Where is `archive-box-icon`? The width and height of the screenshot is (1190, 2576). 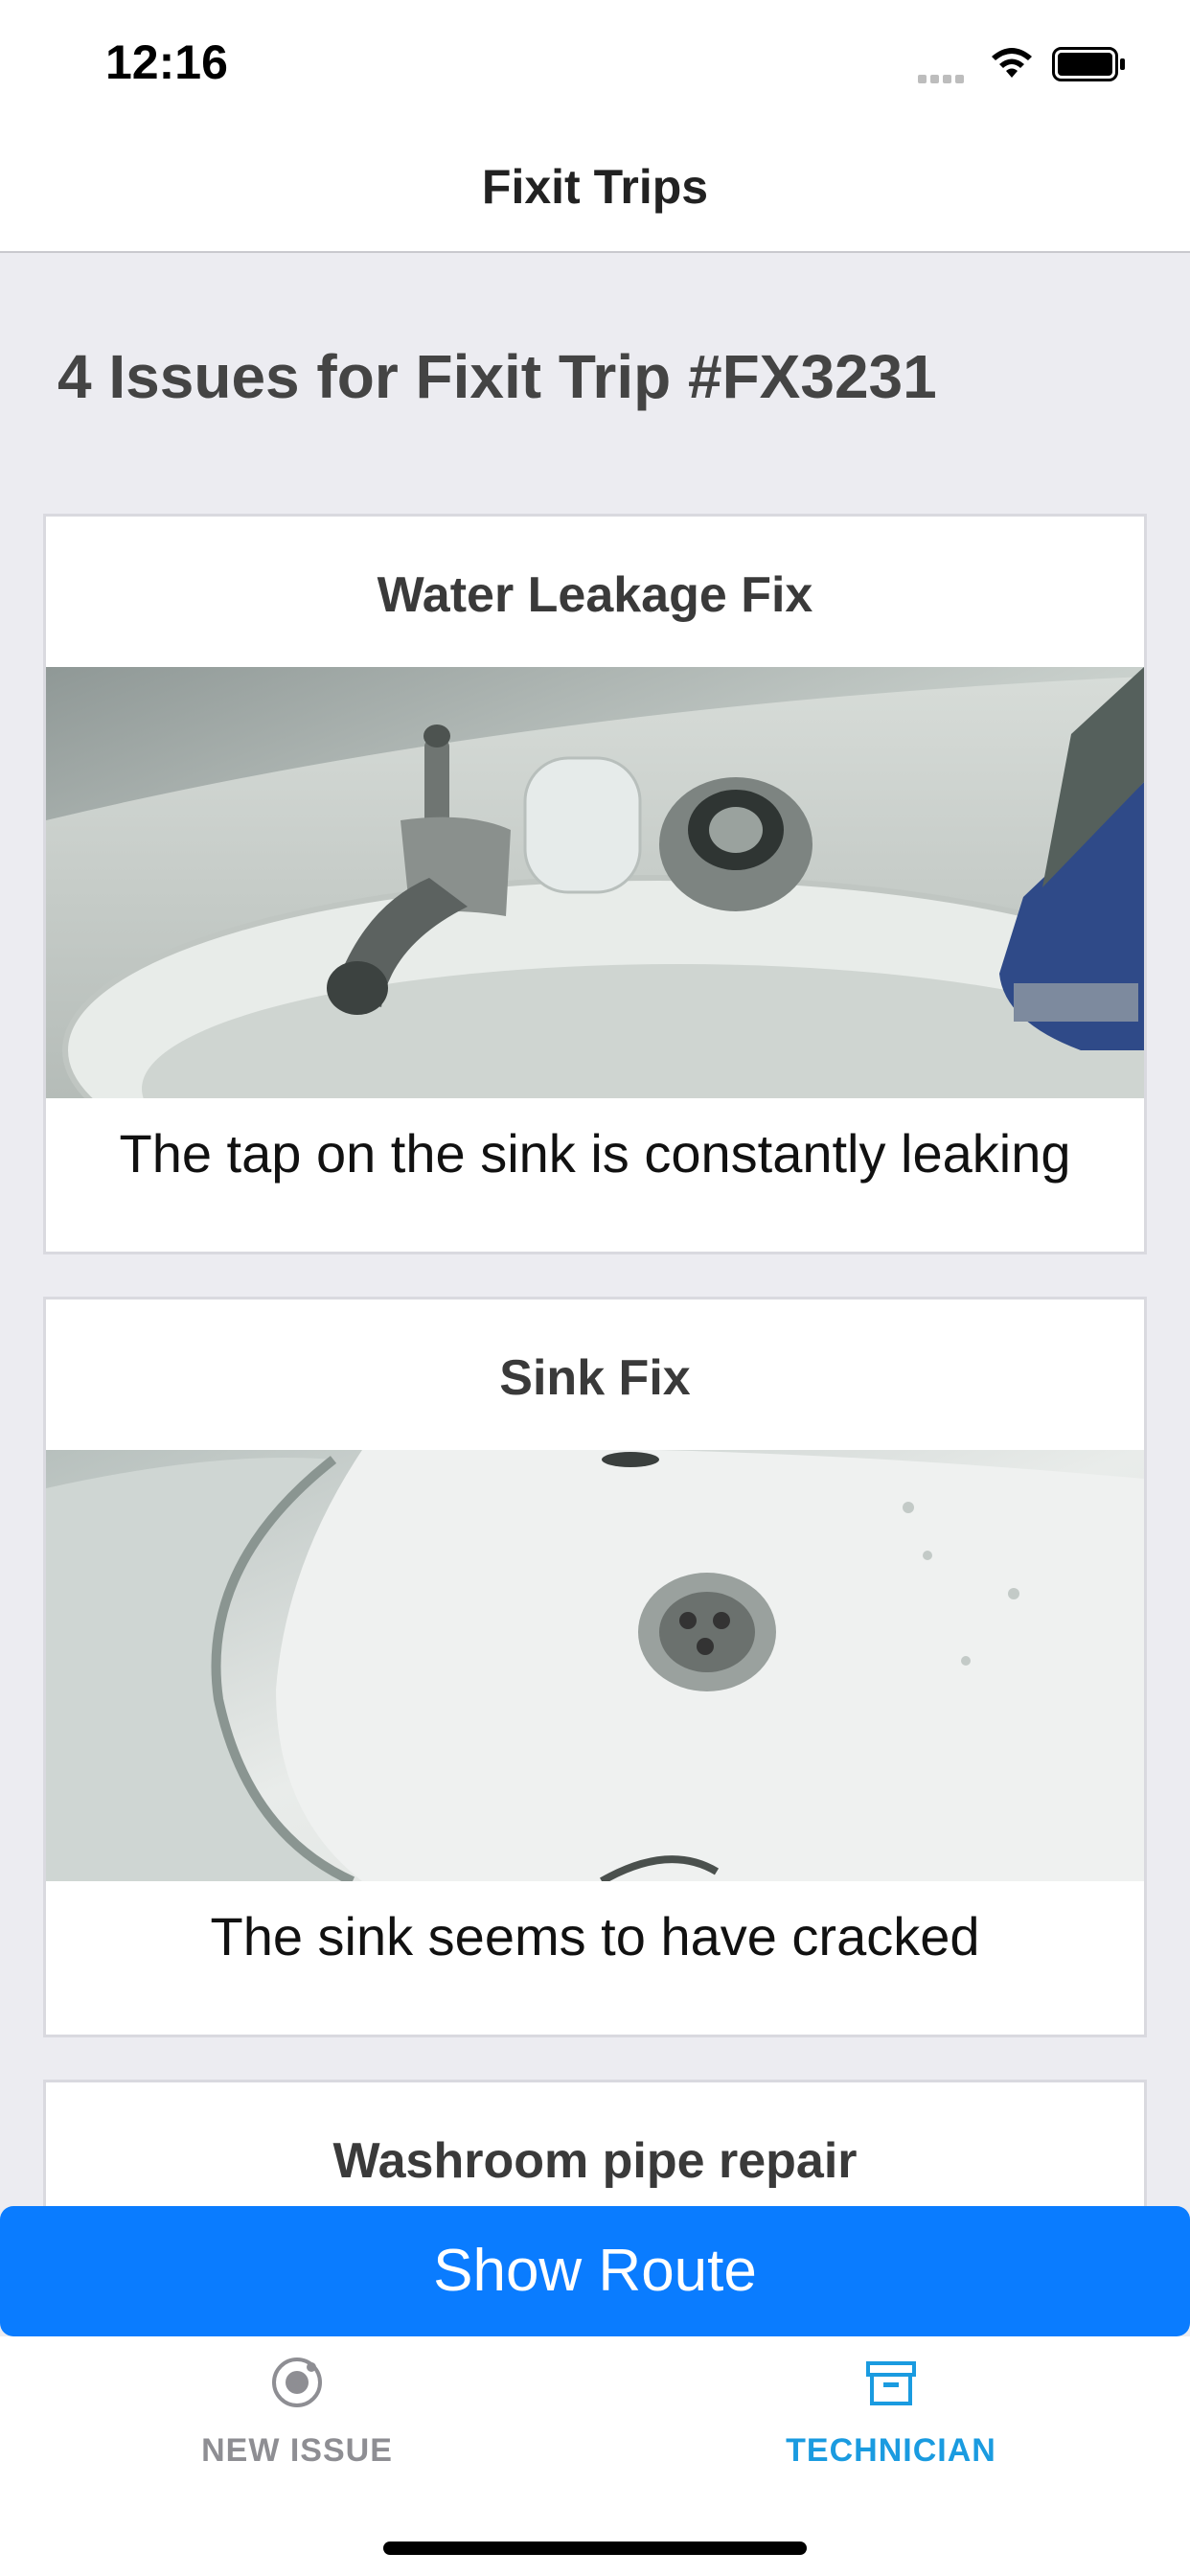 archive-box-icon is located at coordinates (891, 2383).